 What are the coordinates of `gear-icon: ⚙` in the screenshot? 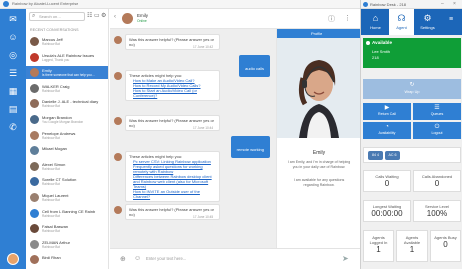 It's located at (427, 18).